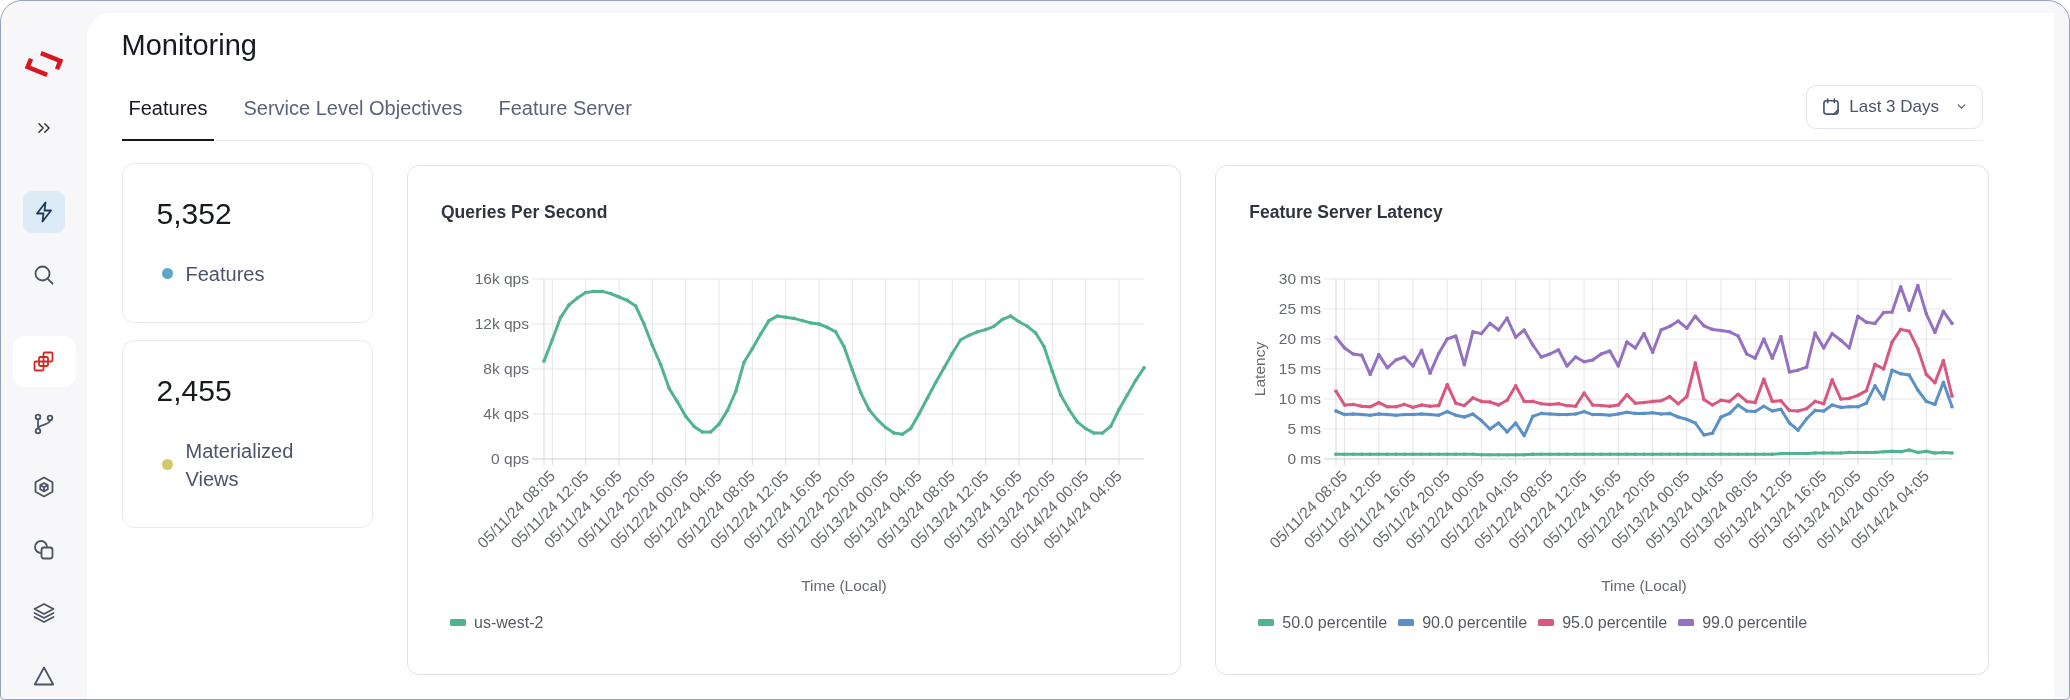 This screenshot has height=700, width=2070. I want to click on axis-tick-label: 30 ms, so click(1300, 278).